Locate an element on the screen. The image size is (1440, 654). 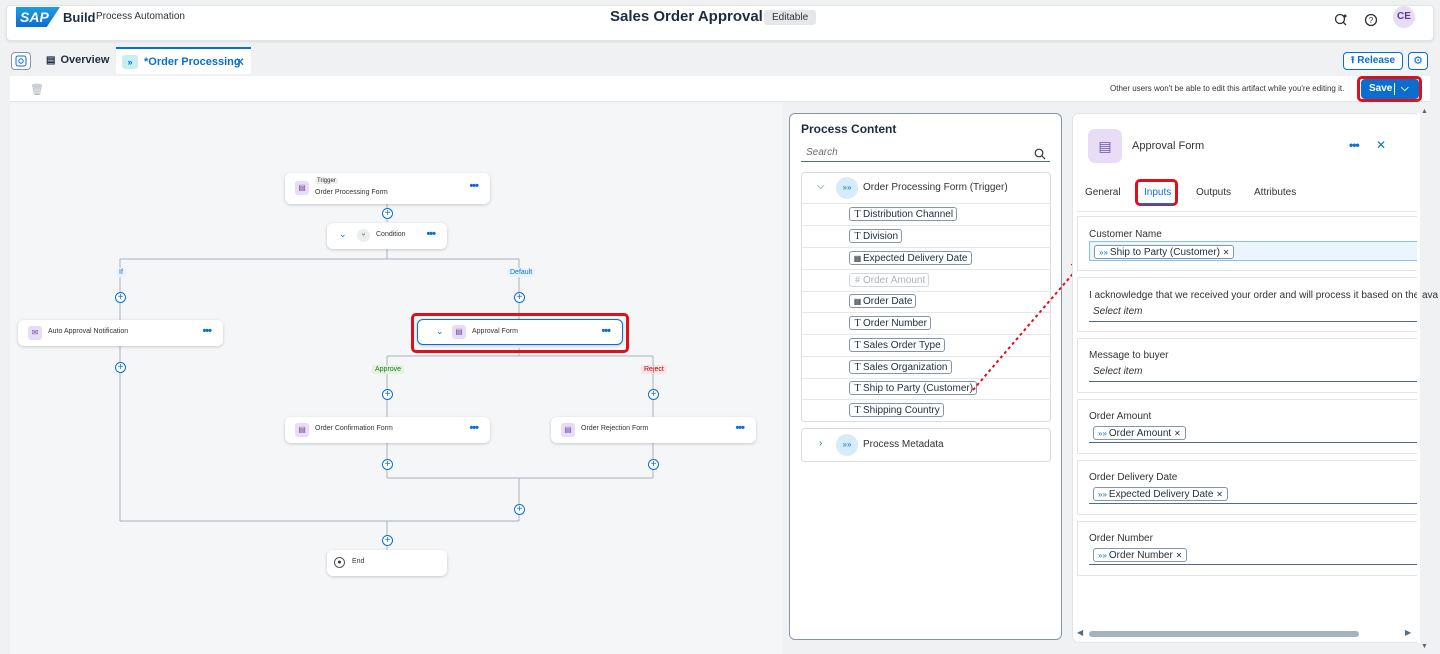
horizontal-scrollbar: ◀ ▶ is located at coordinates (1246, 633).